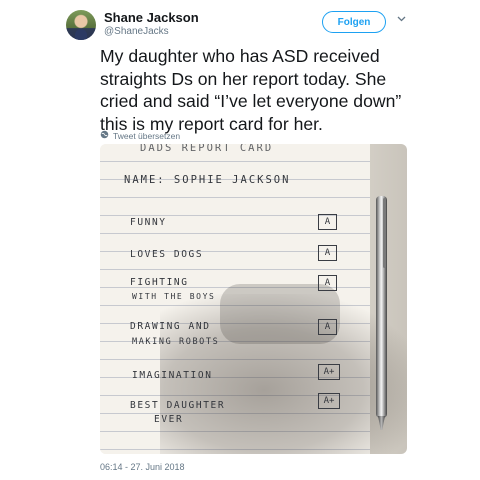 This screenshot has height=480, width=480. What do you see at coordinates (176, 342) in the screenshot?
I see `item-line-2: MAKING ROBOTS` at bounding box center [176, 342].